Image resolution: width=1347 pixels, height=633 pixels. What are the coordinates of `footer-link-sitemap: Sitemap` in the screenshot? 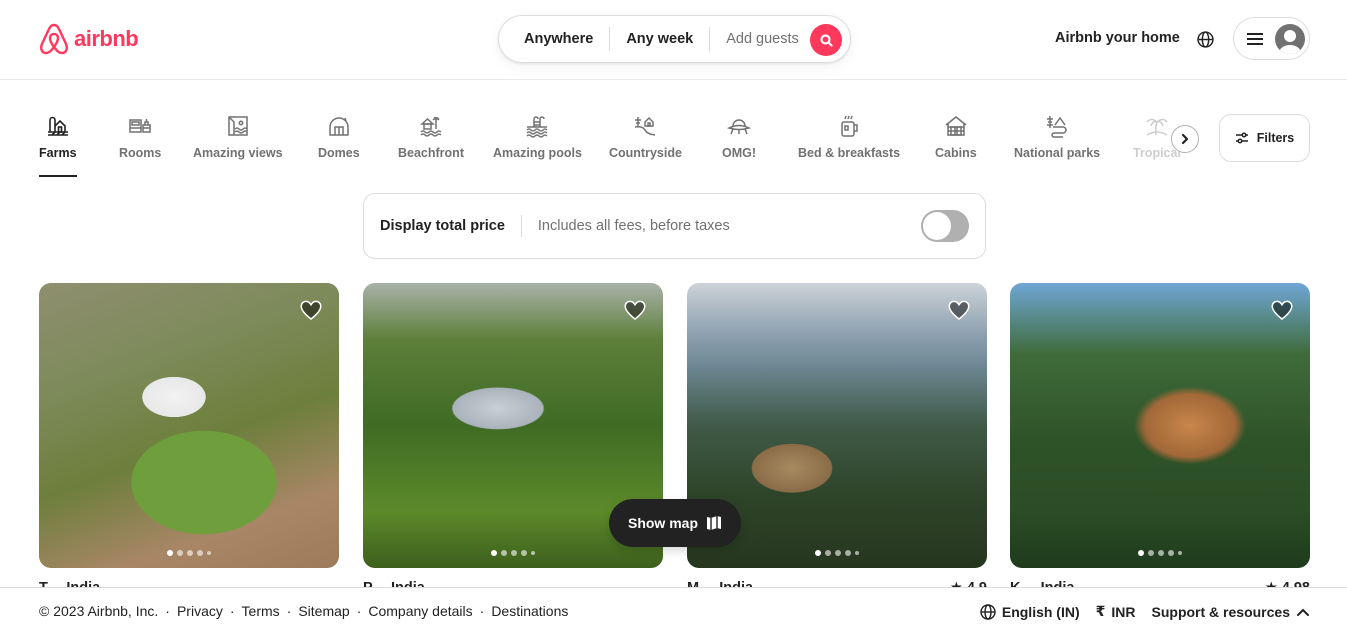 It's located at (323, 611).